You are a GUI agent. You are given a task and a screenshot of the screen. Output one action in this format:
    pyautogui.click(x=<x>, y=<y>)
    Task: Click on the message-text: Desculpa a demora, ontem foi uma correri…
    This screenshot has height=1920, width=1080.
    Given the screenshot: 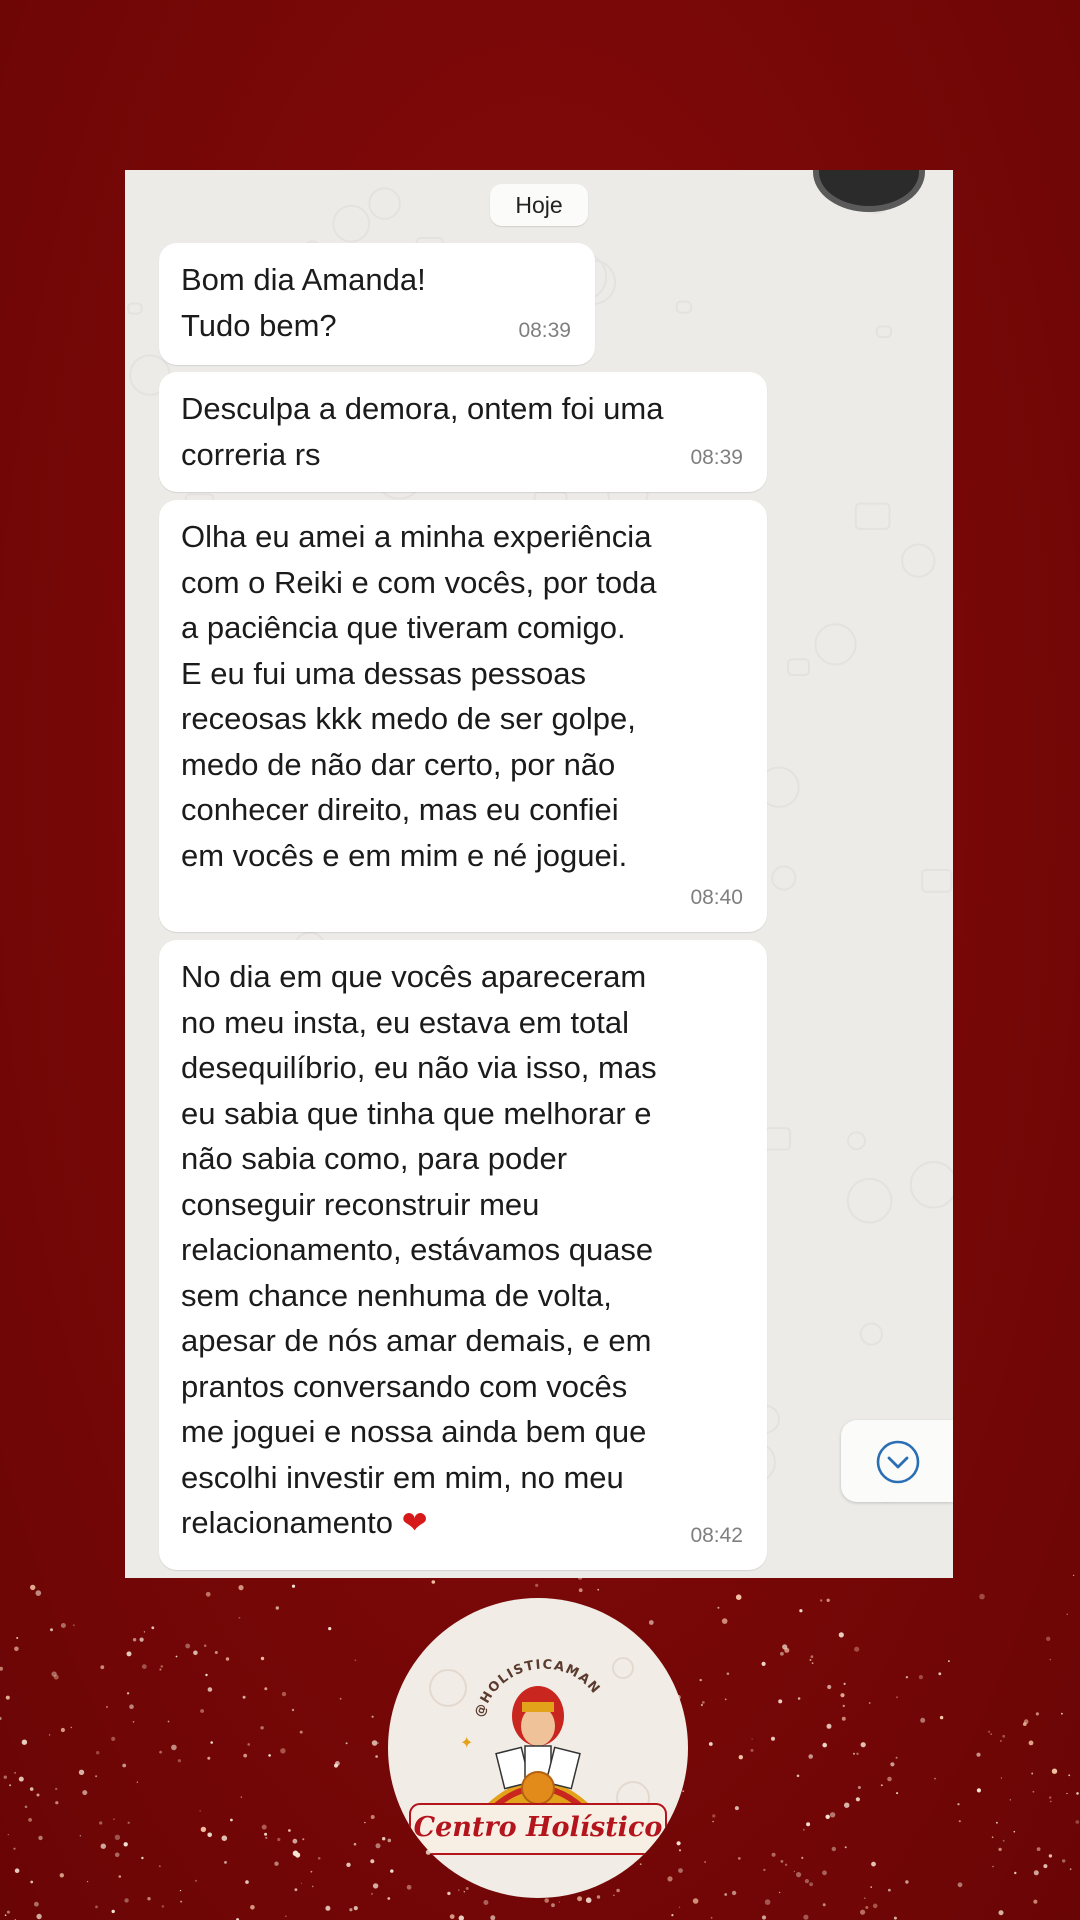 What is the action you would take?
    pyautogui.click(x=422, y=431)
    